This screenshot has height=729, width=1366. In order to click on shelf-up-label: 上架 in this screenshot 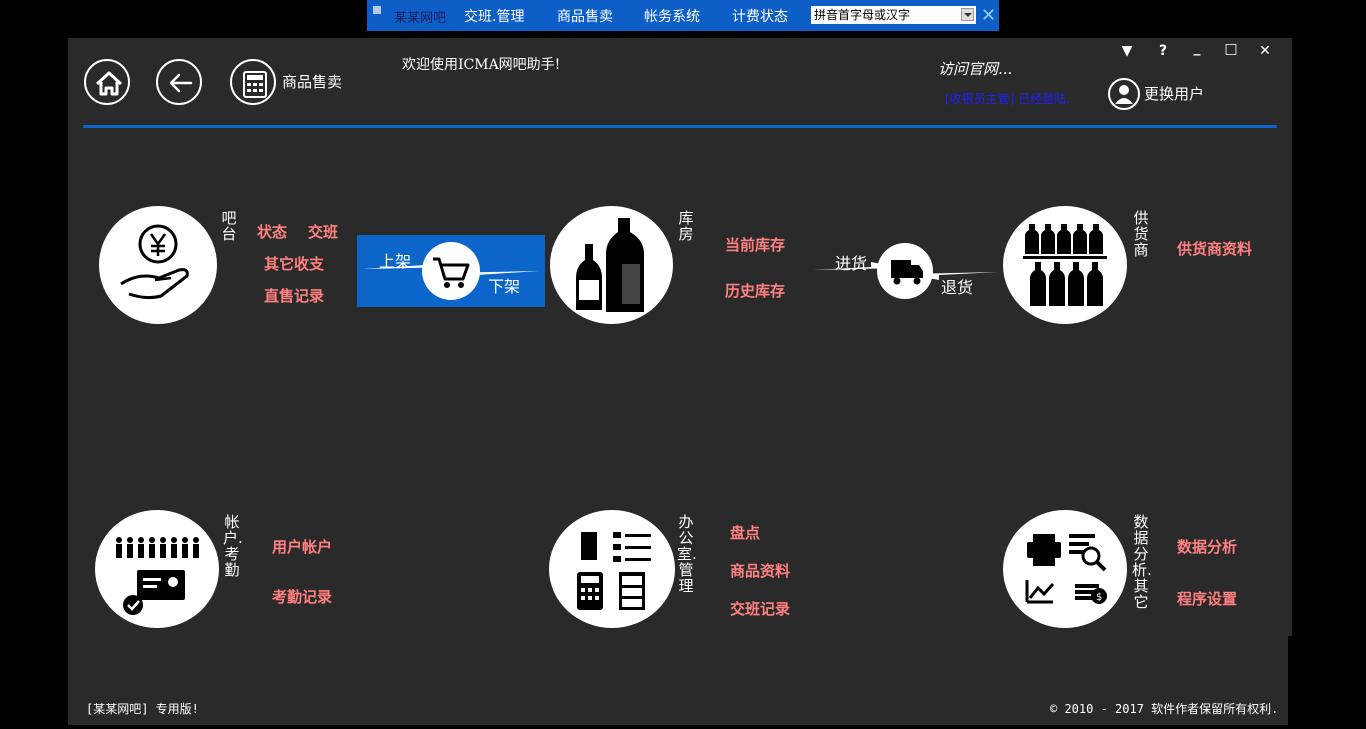, I will do `click(395, 260)`.